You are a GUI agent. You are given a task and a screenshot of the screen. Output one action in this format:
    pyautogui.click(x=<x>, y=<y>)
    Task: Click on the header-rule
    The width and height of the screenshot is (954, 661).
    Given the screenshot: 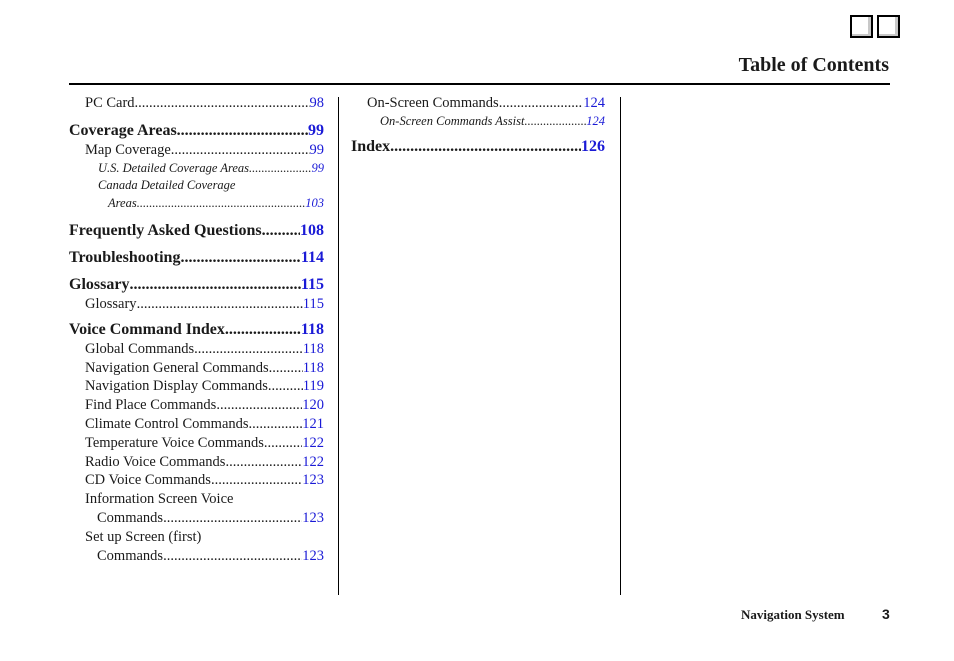 What is the action you would take?
    pyautogui.click(x=479, y=84)
    